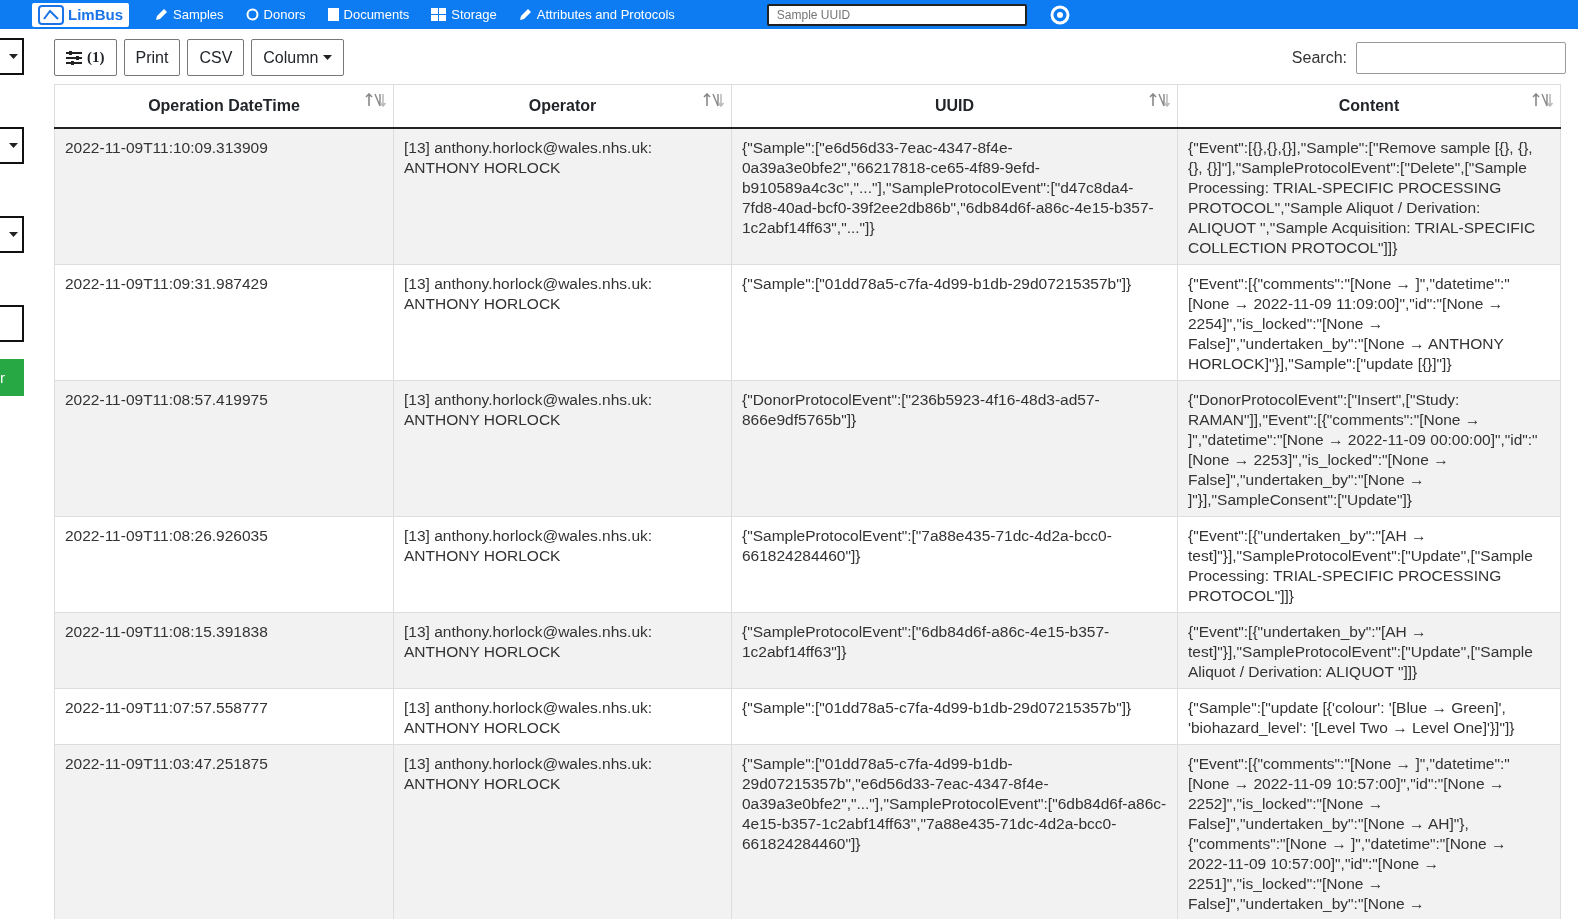  What do you see at coordinates (189, 14) in the screenshot?
I see `nav-link: Samples` at bounding box center [189, 14].